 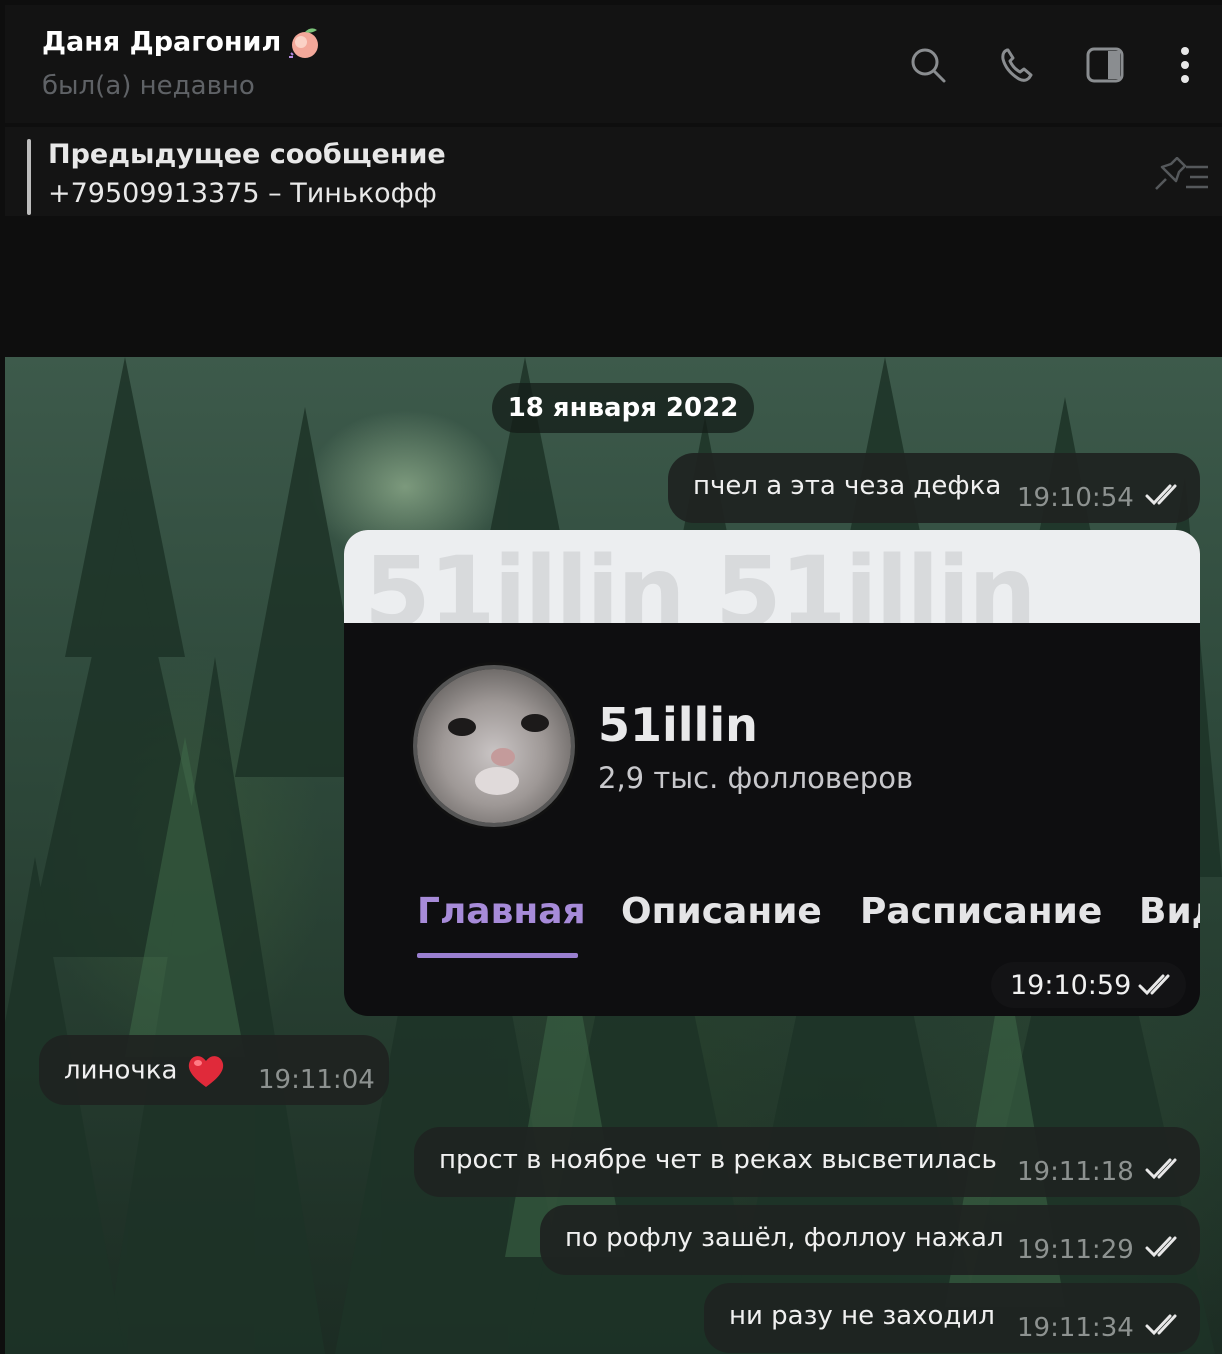 What do you see at coordinates (1181, 175) in the screenshot?
I see `pinned-list-icon` at bounding box center [1181, 175].